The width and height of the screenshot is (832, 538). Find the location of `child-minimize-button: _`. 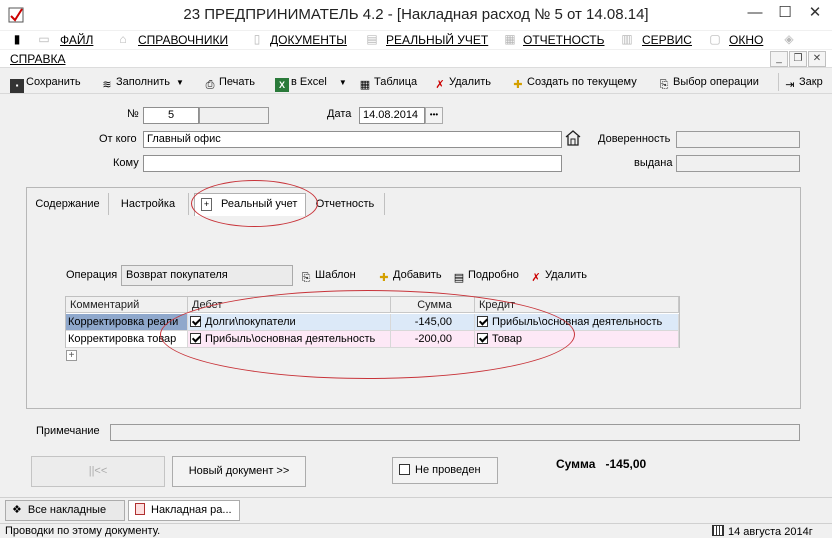

child-minimize-button: _ is located at coordinates (779, 59).